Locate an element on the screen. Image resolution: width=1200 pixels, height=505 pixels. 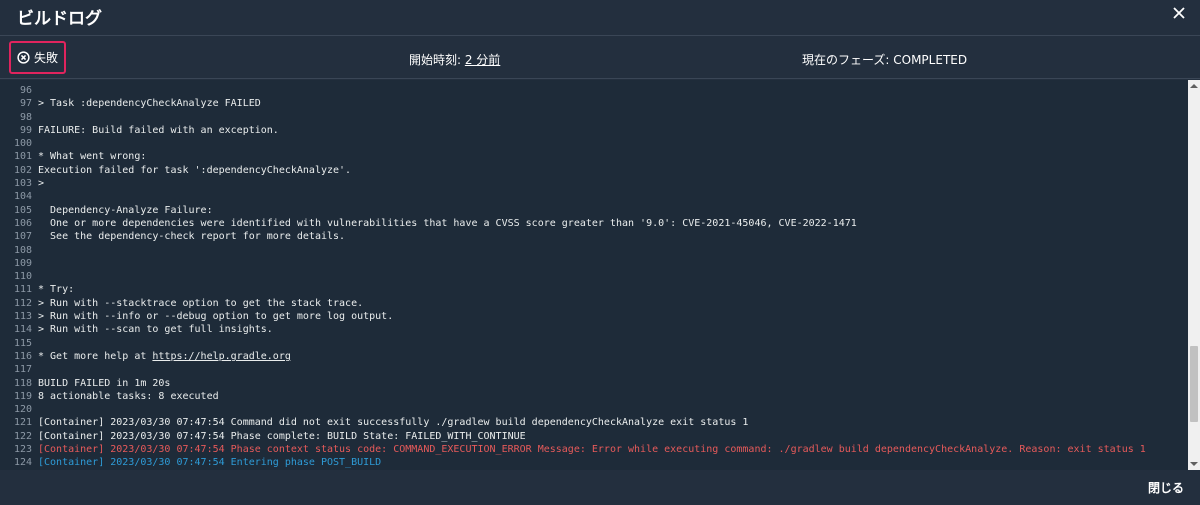
help-link: https://help.gradle.org is located at coordinates (221, 356).